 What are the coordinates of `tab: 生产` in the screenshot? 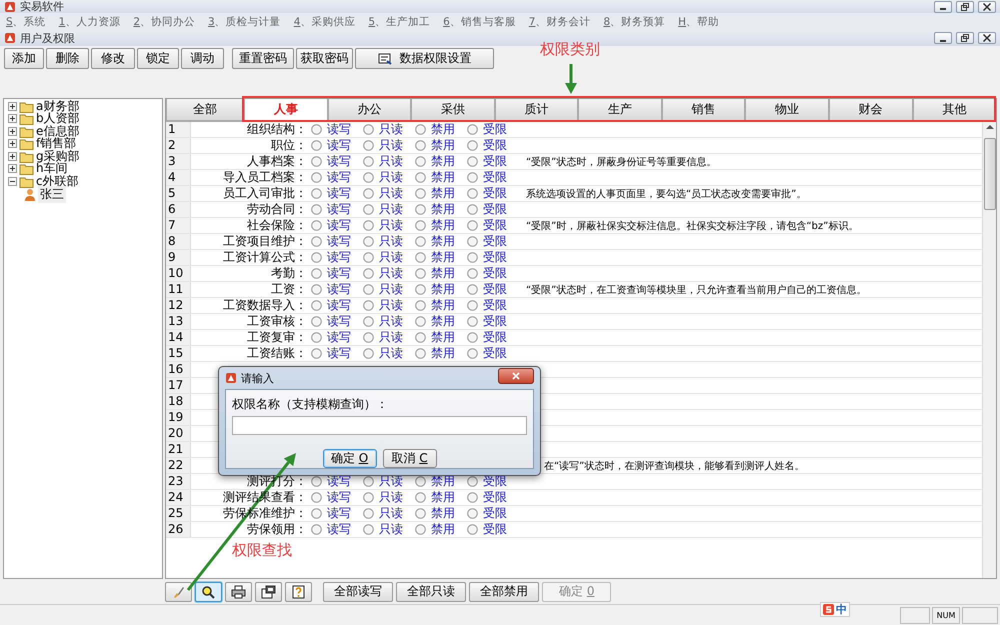 It's located at (620, 110).